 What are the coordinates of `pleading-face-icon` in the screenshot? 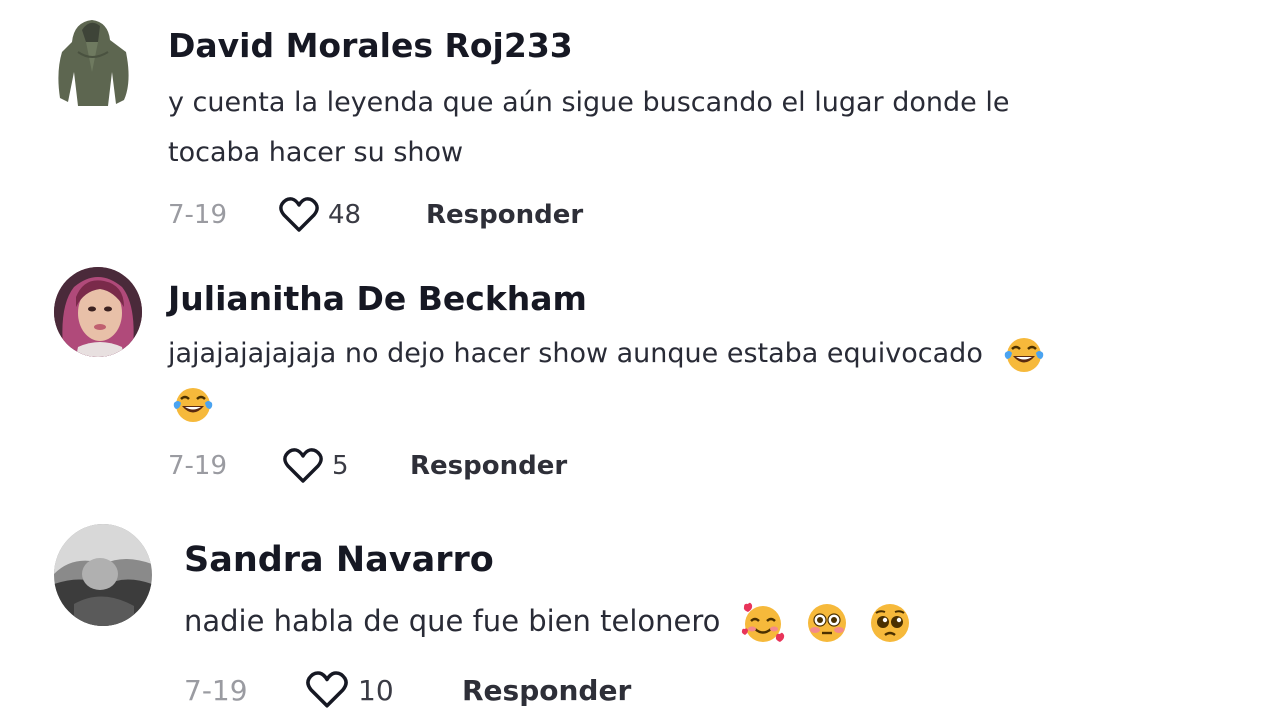 It's located at (890, 623).